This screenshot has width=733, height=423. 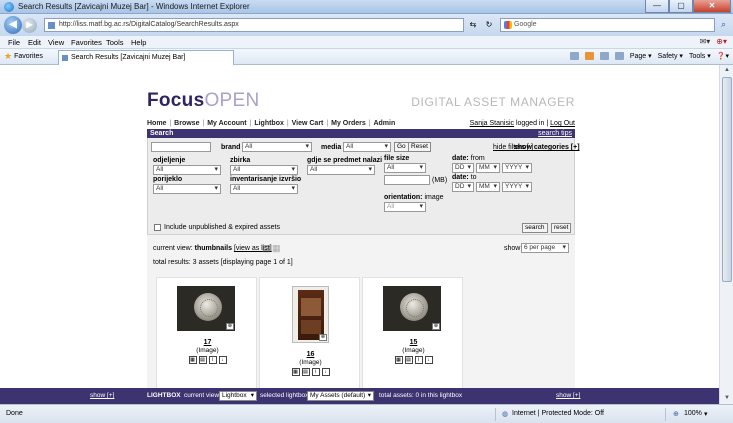 I want to click on safety-menu: Safety ▾, so click(x=670, y=56).